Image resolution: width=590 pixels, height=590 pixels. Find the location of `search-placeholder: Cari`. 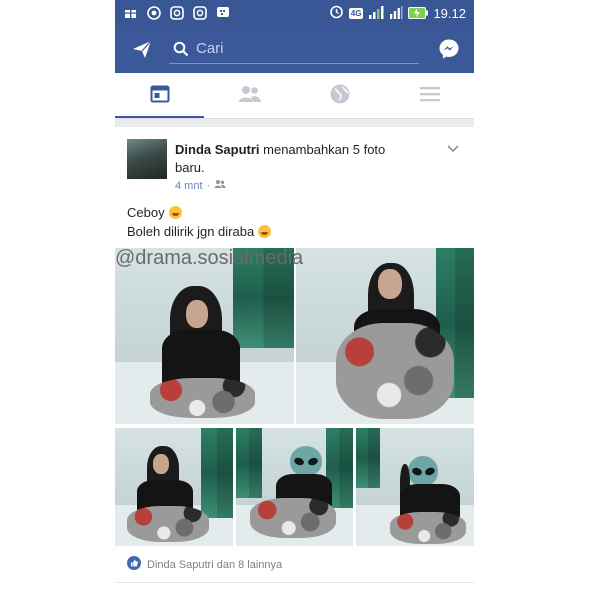

search-placeholder: Cari is located at coordinates (210, 48).